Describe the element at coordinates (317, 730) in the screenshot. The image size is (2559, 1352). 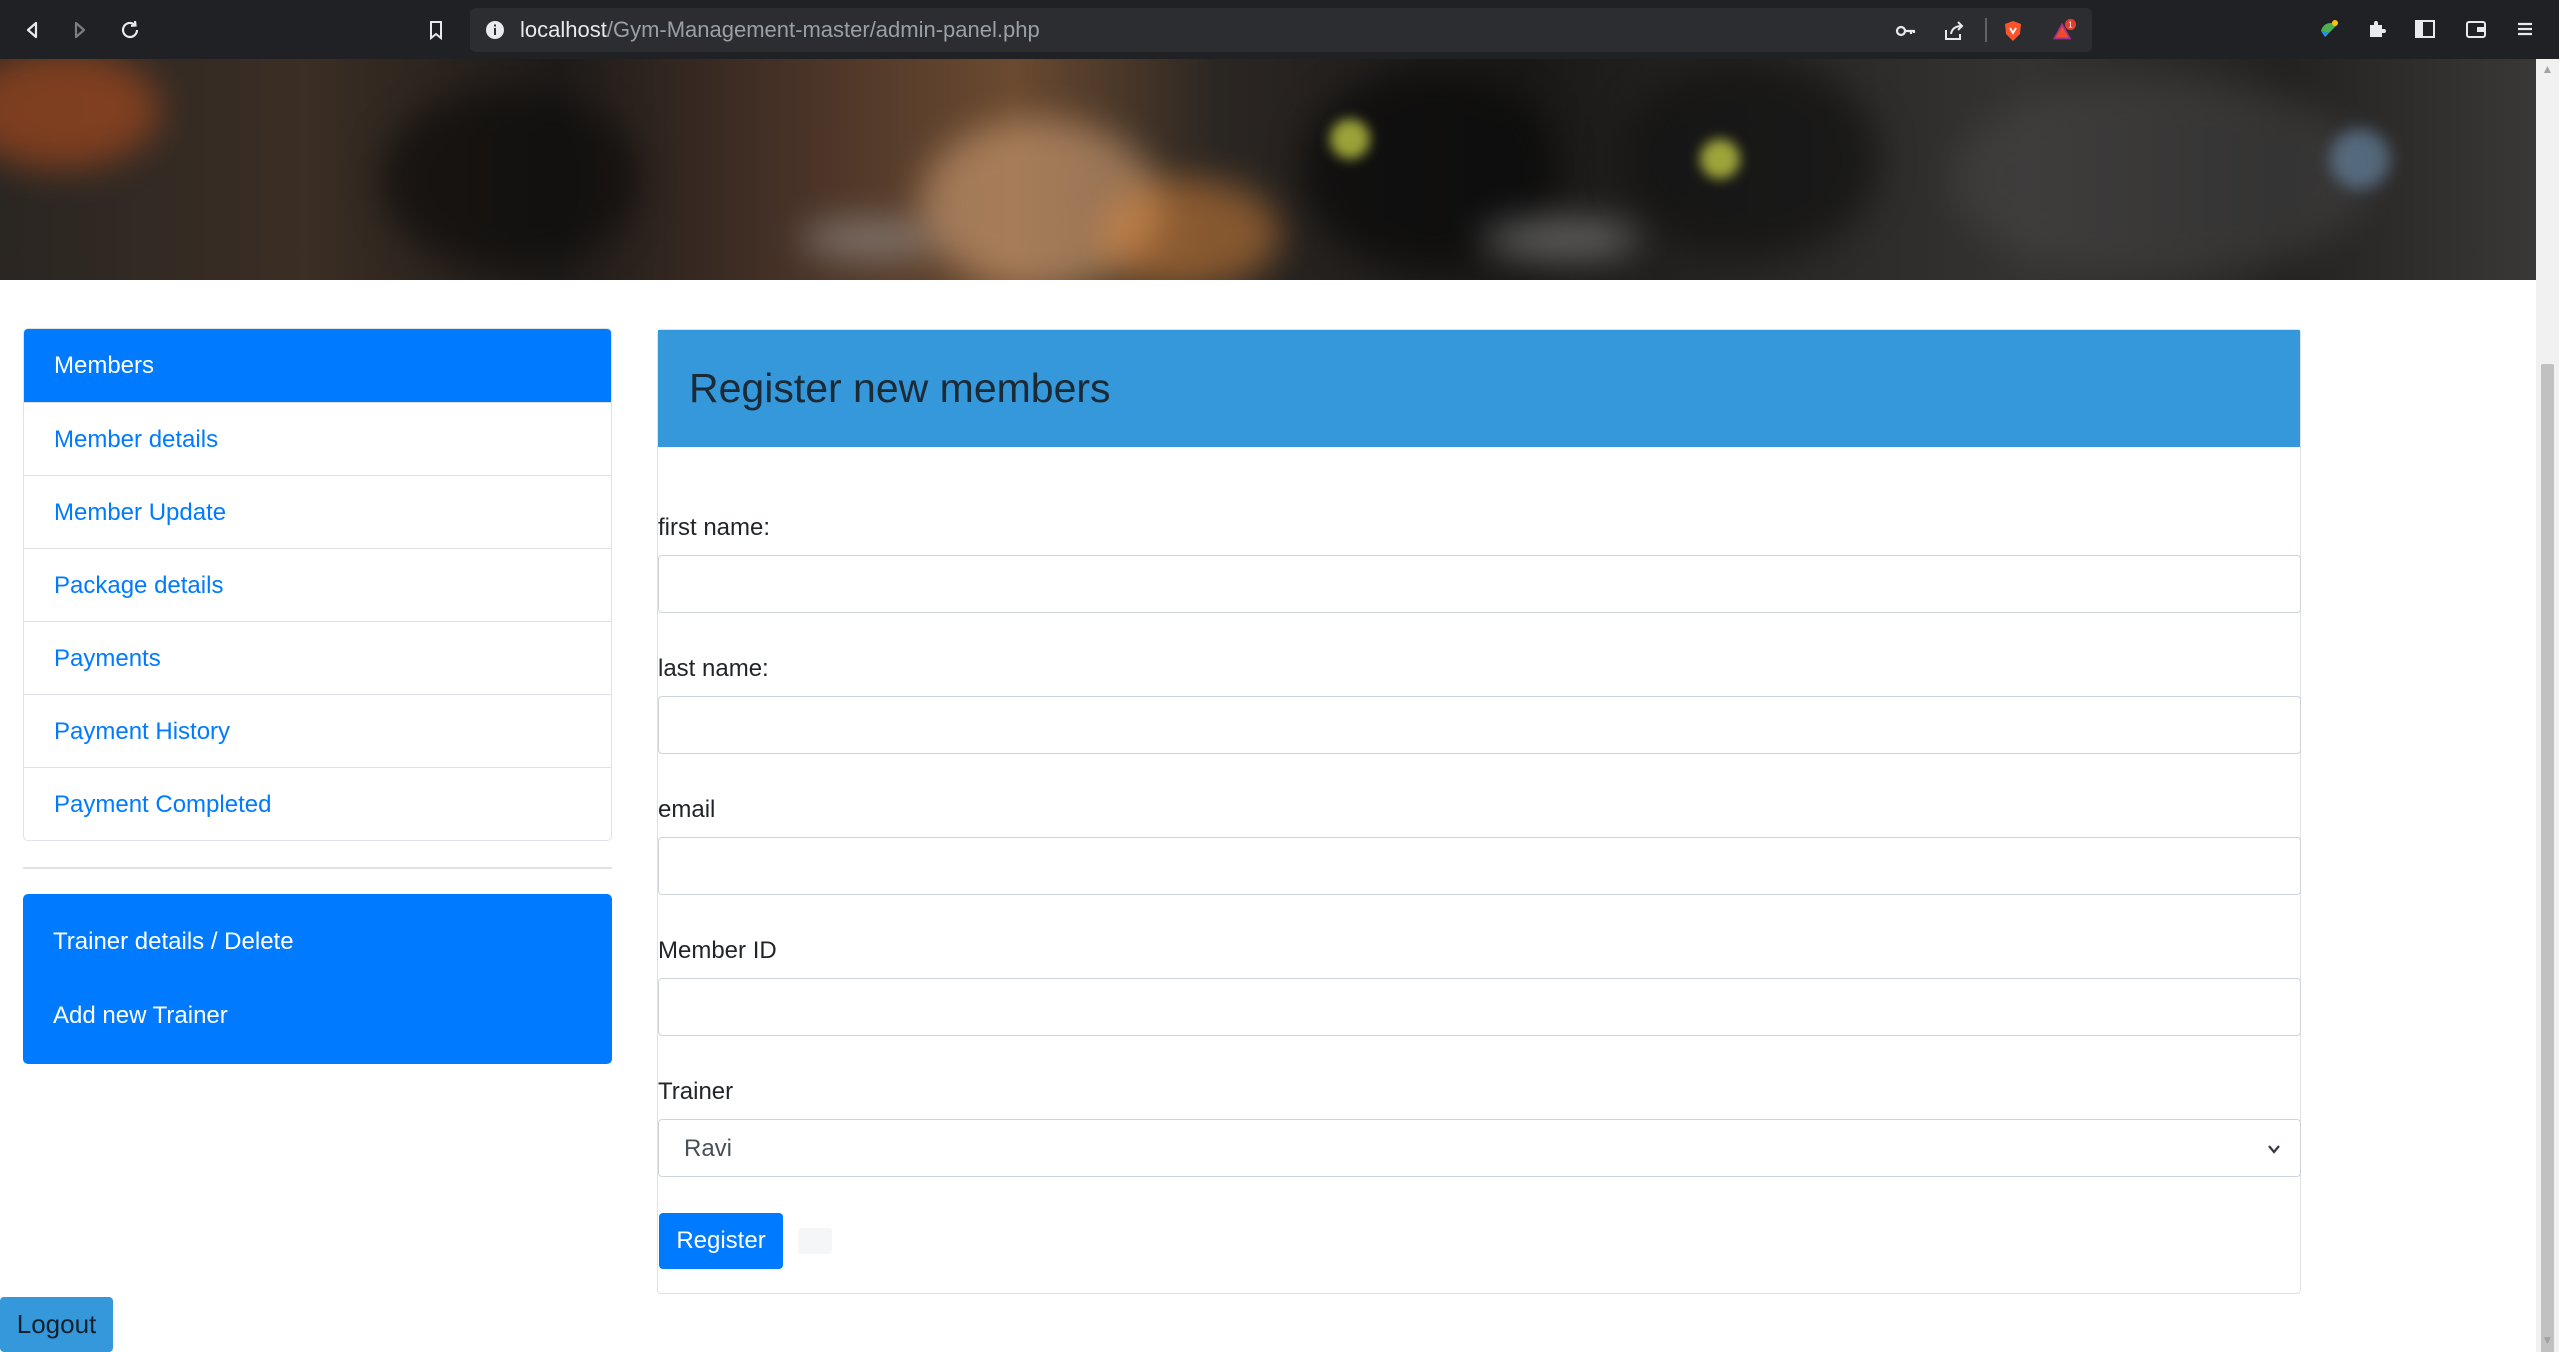
I see `sidebar-item-payment-history: Payment History` at that location.